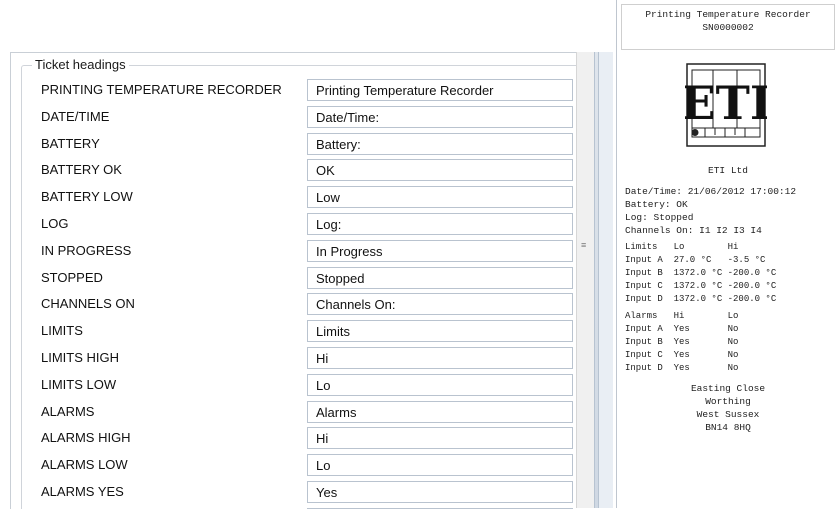 This screenshot has height=509, width=838. Describe the element at coordinates (440, 250) in the screenshot. I see `heading-value-field: In Progress` at that location.